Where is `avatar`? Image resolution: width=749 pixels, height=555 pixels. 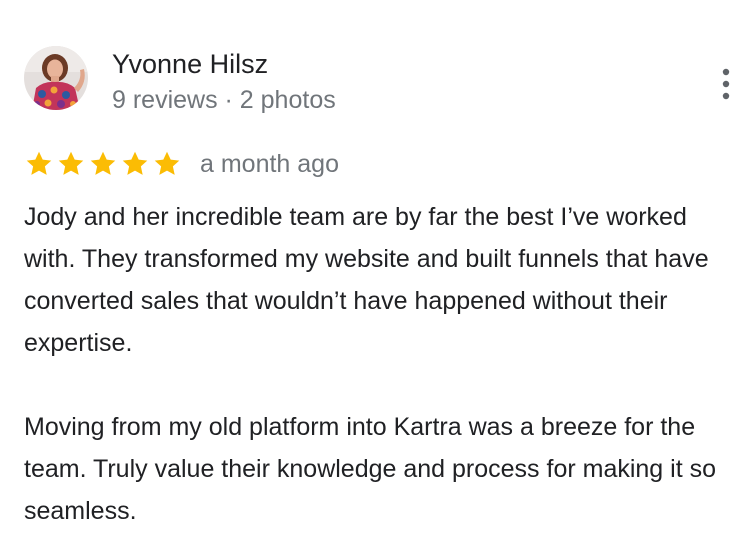 avatar is located at coordinates (56, 78).